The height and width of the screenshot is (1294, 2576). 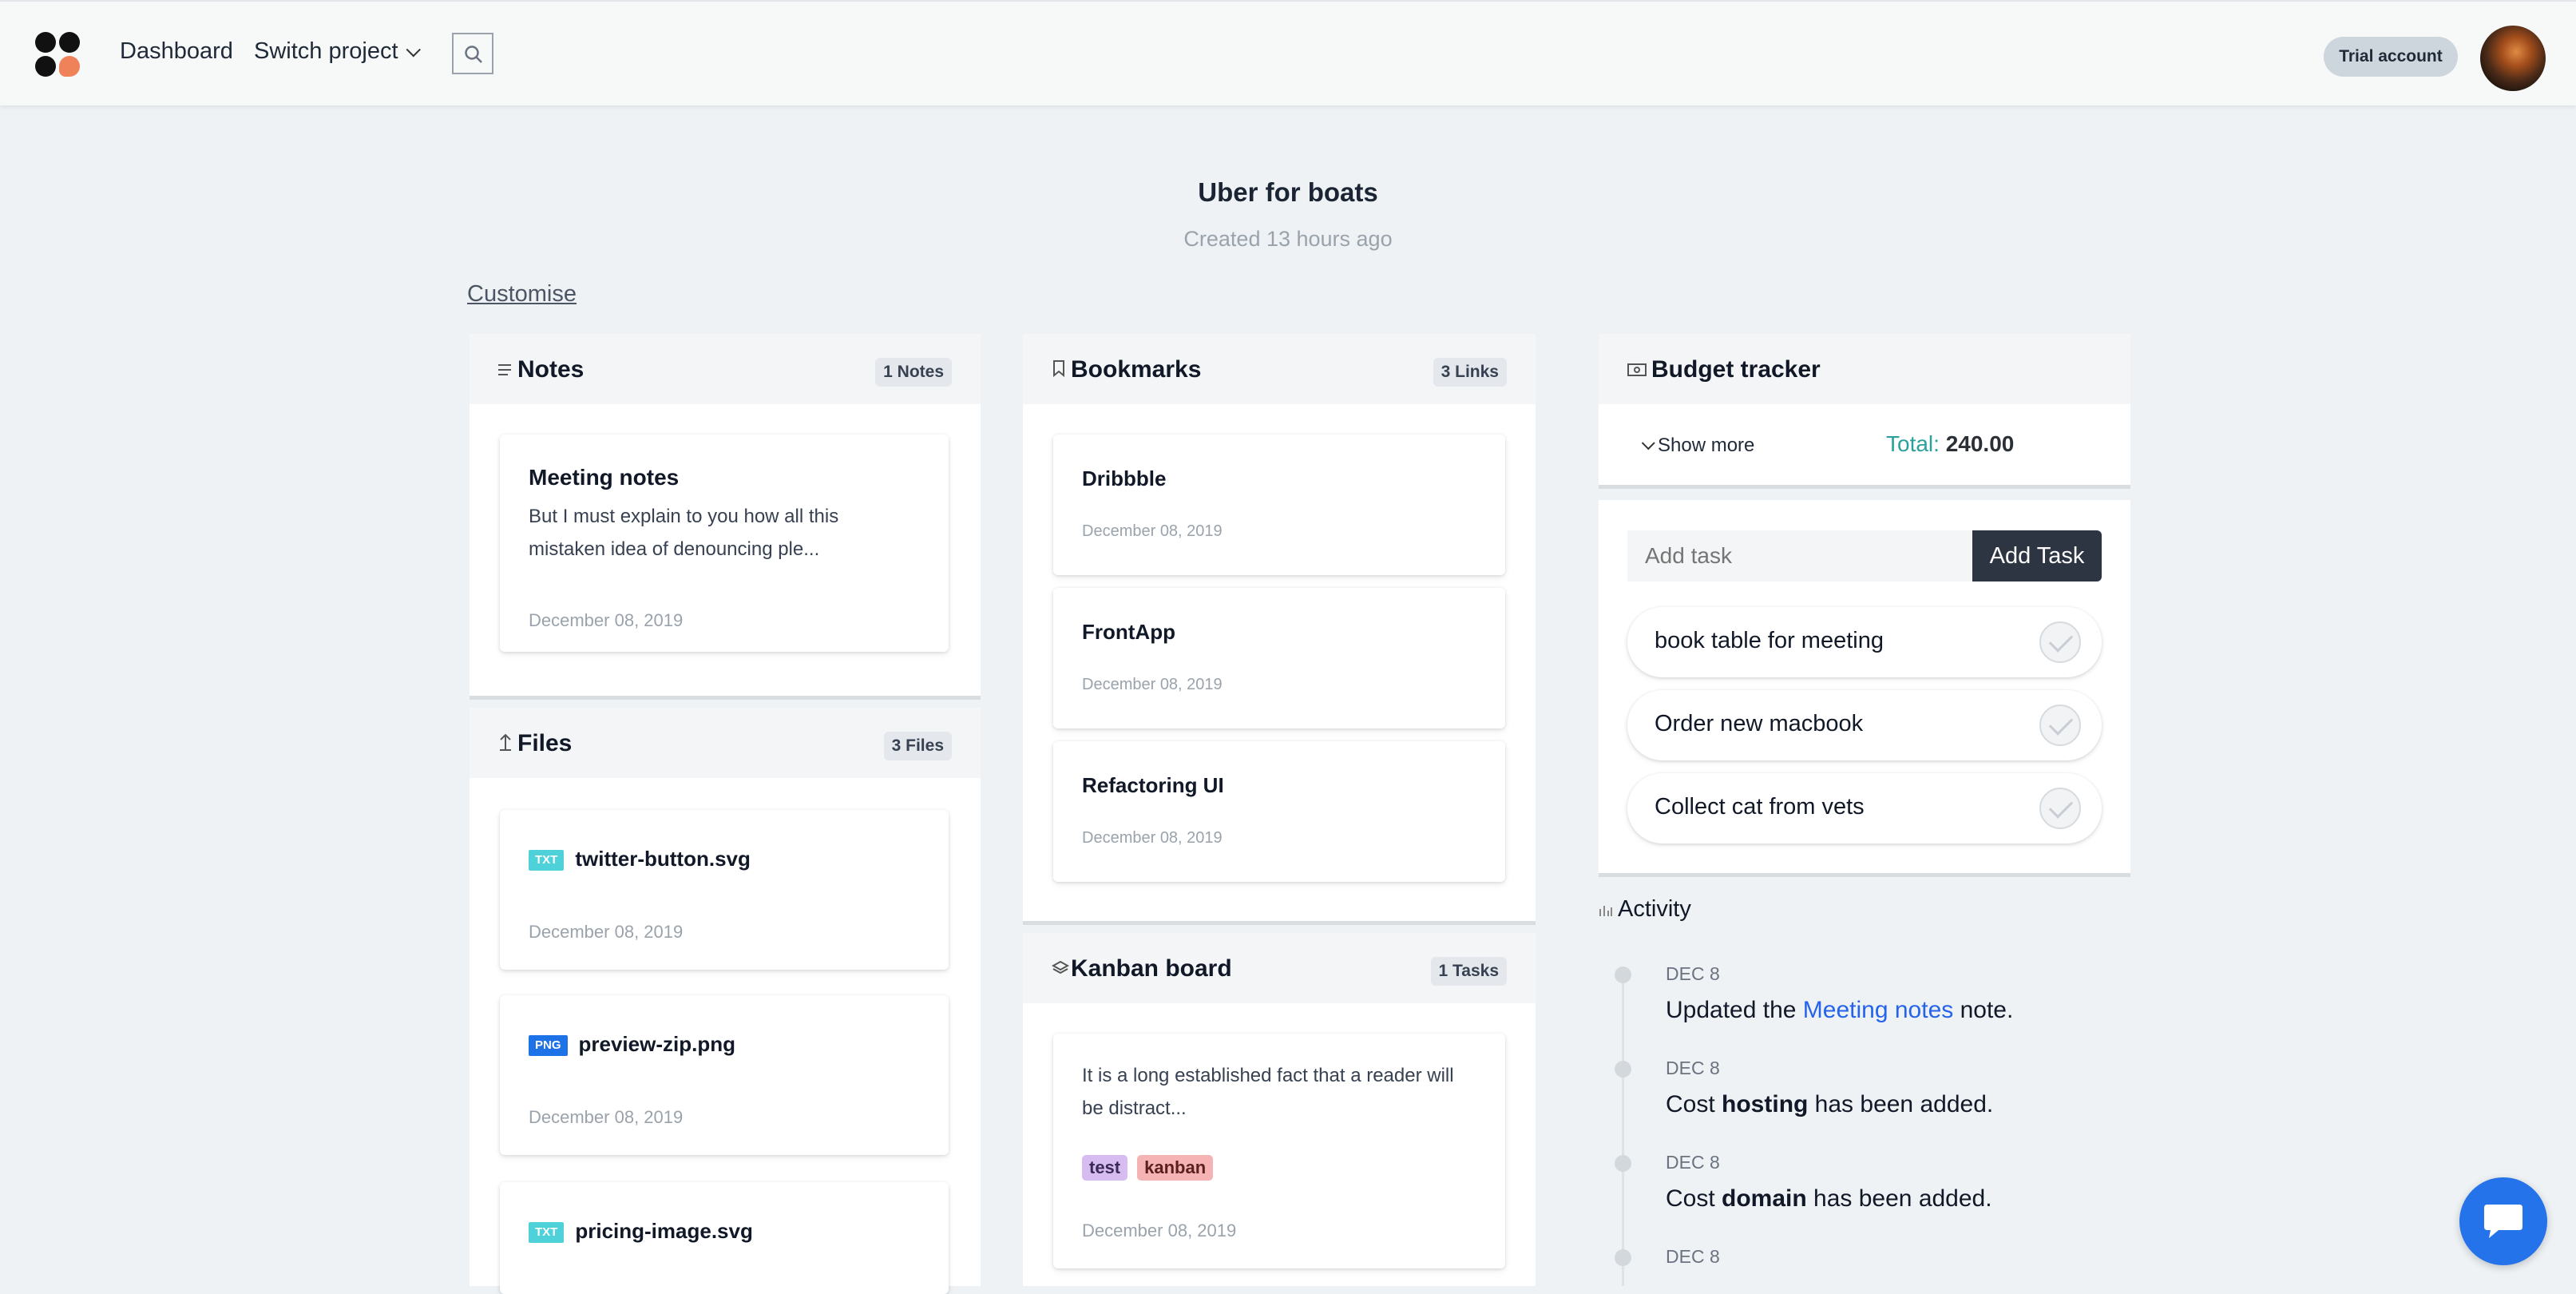 I want to click on todo-label: Order new macbook, so click(x=1759, y=723).